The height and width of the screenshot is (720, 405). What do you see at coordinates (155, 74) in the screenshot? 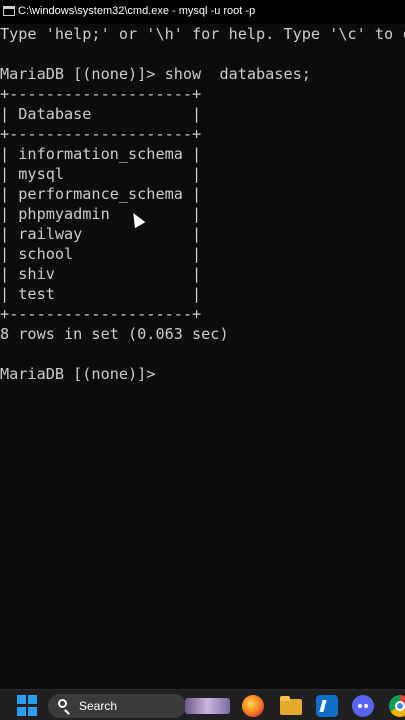
I see `console-line: MariaDB [(none)]> show databases;` at bounding box center [155, 74].